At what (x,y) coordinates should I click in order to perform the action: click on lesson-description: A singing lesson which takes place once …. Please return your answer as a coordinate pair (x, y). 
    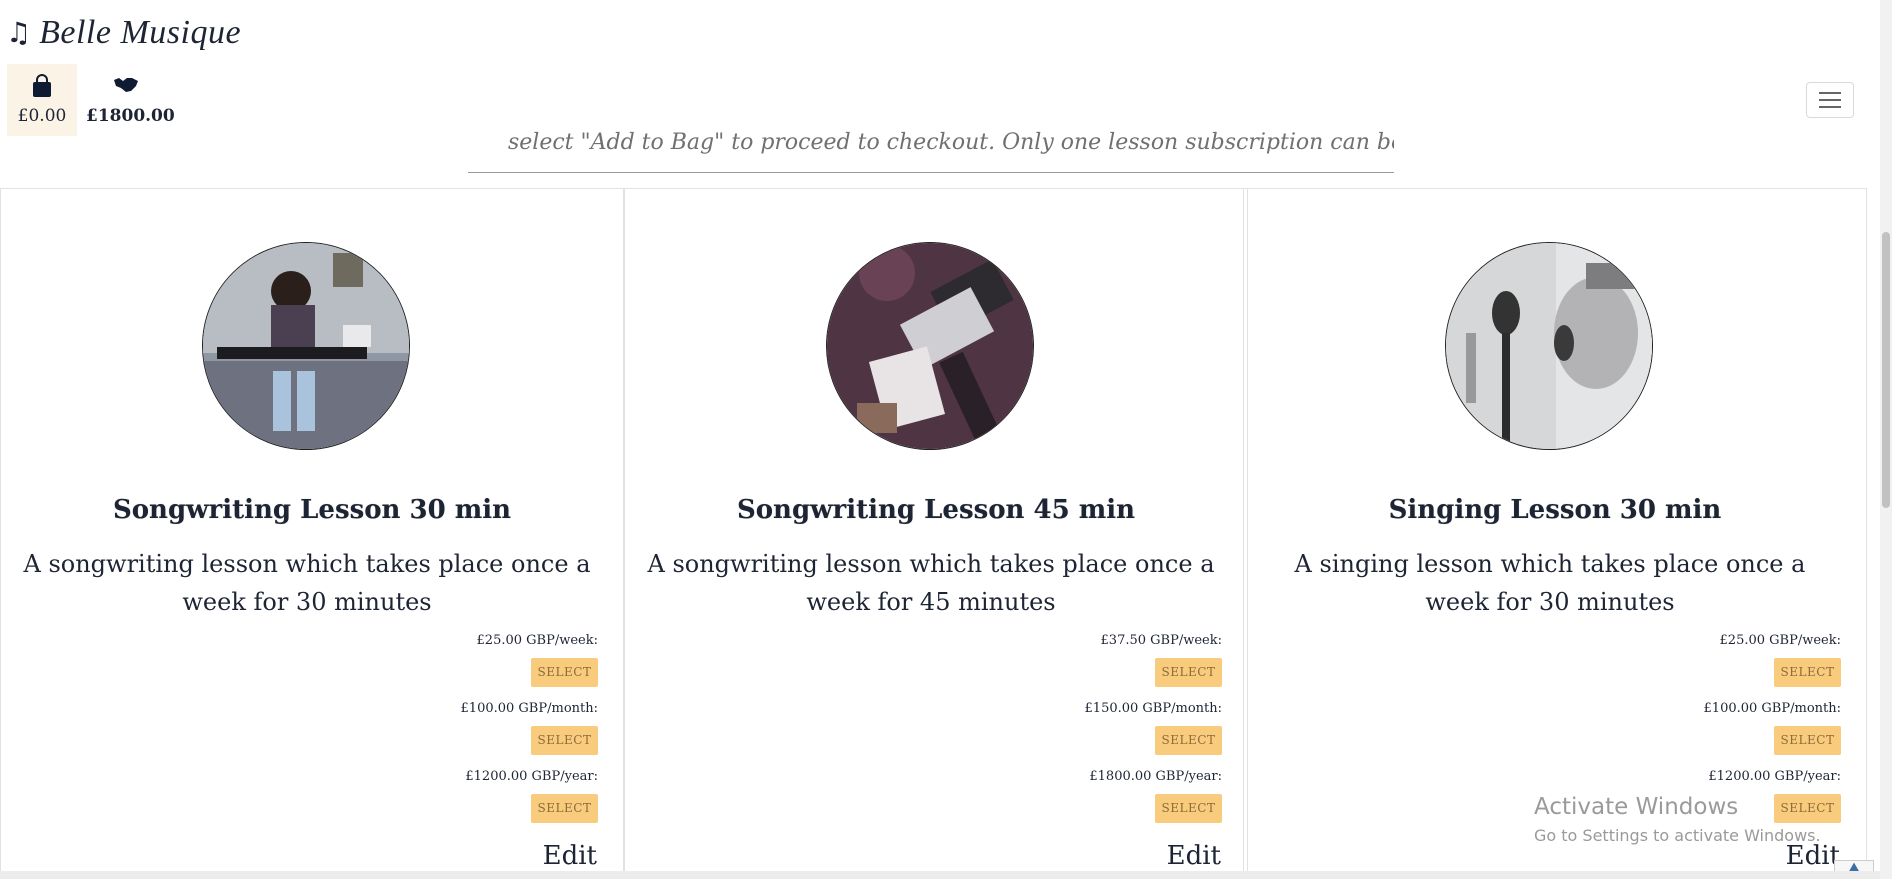
    Looking at the image, I should click on (1550, 583).